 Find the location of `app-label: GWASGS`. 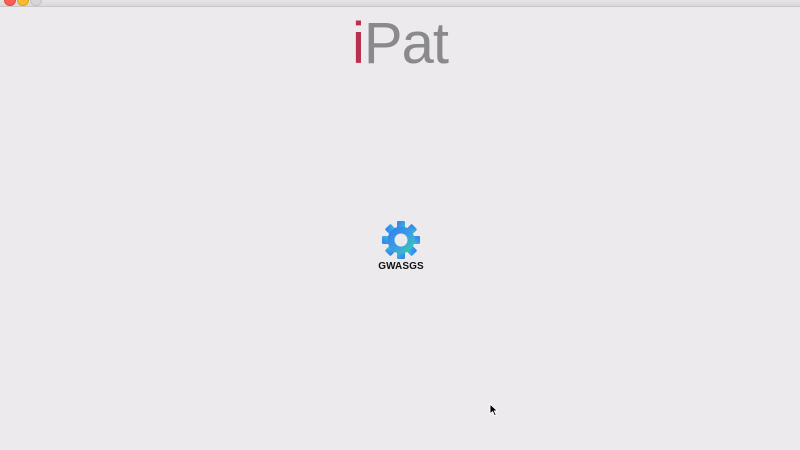

app-label: GWASGS is located at coordinates (401, 266).